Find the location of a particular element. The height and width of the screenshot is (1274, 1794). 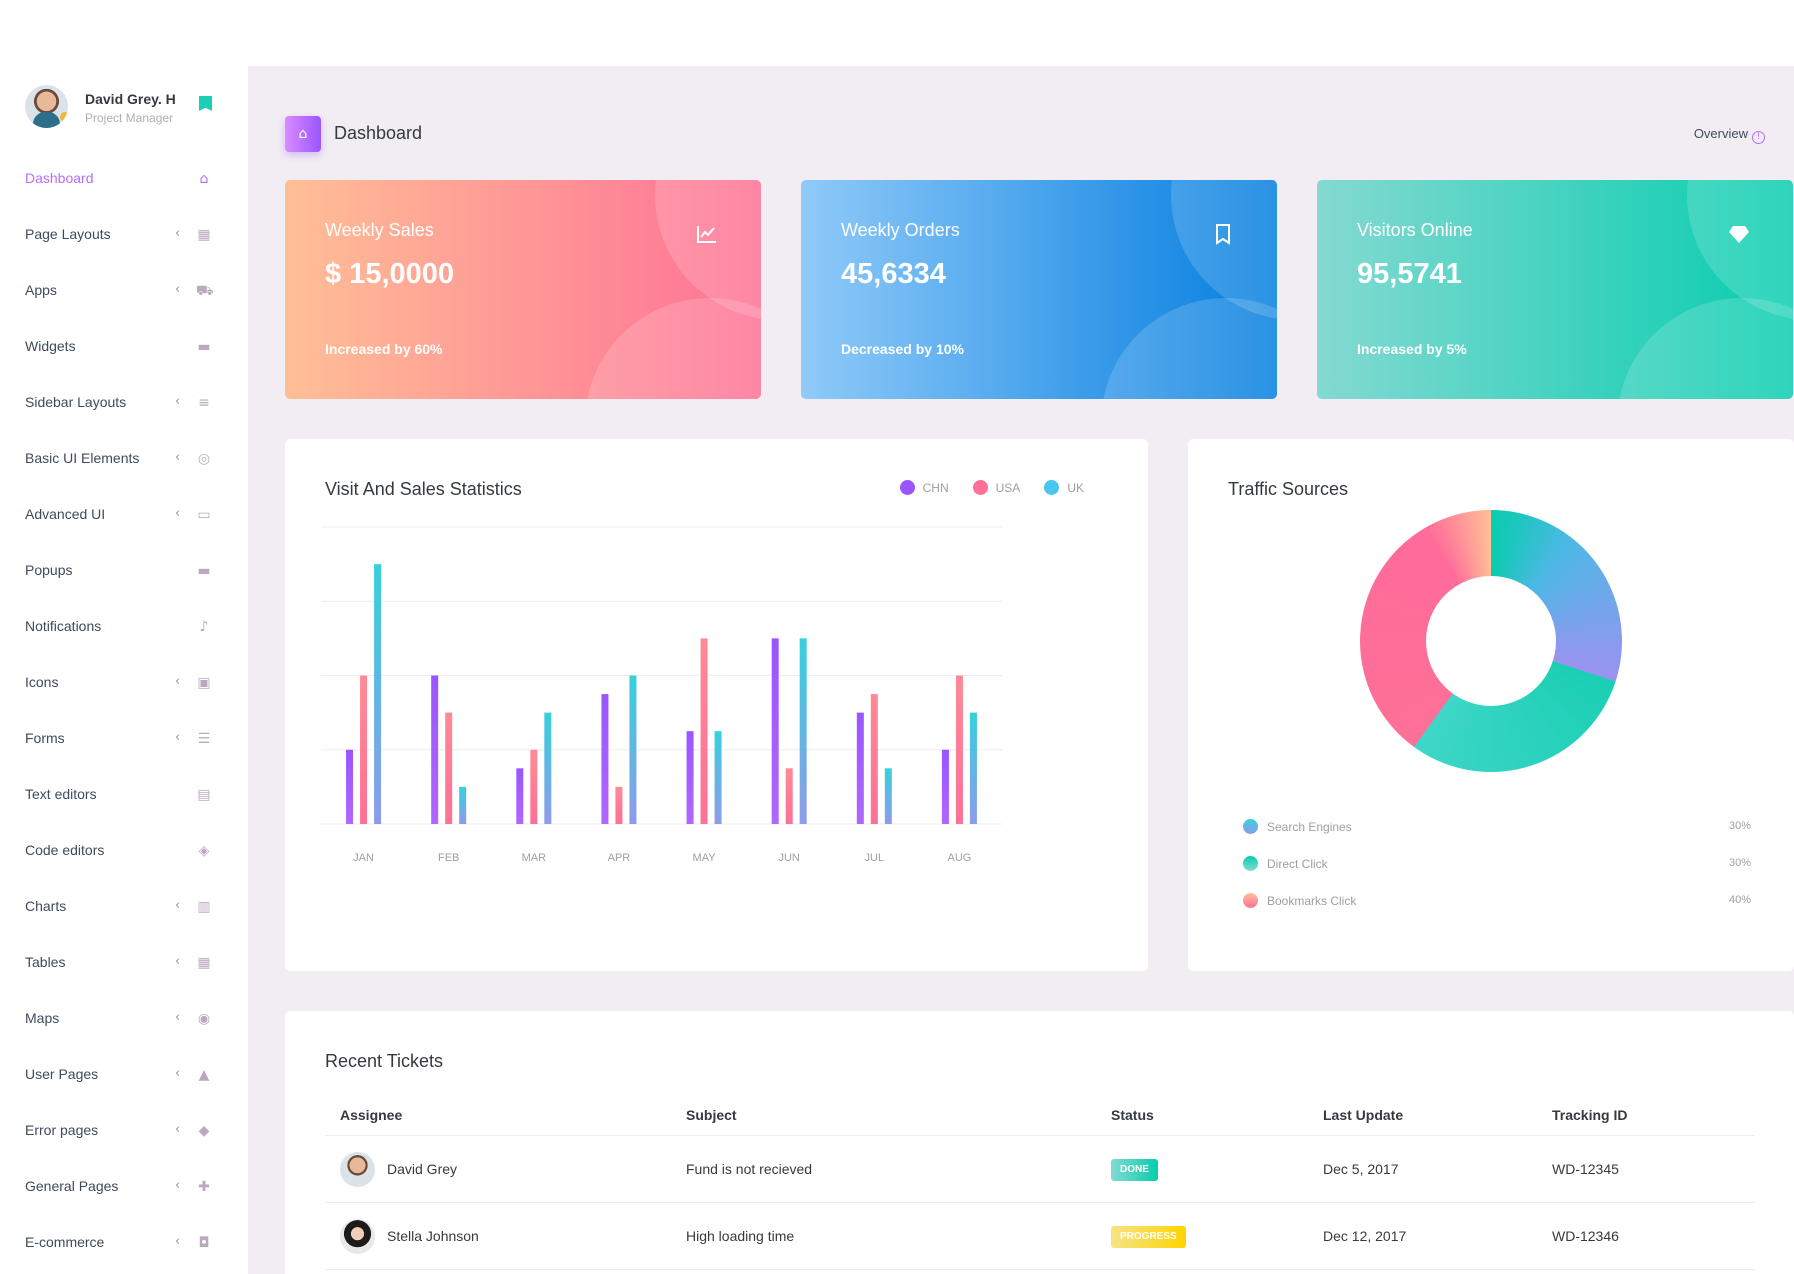

avatar is located at coordinates (46, 106).